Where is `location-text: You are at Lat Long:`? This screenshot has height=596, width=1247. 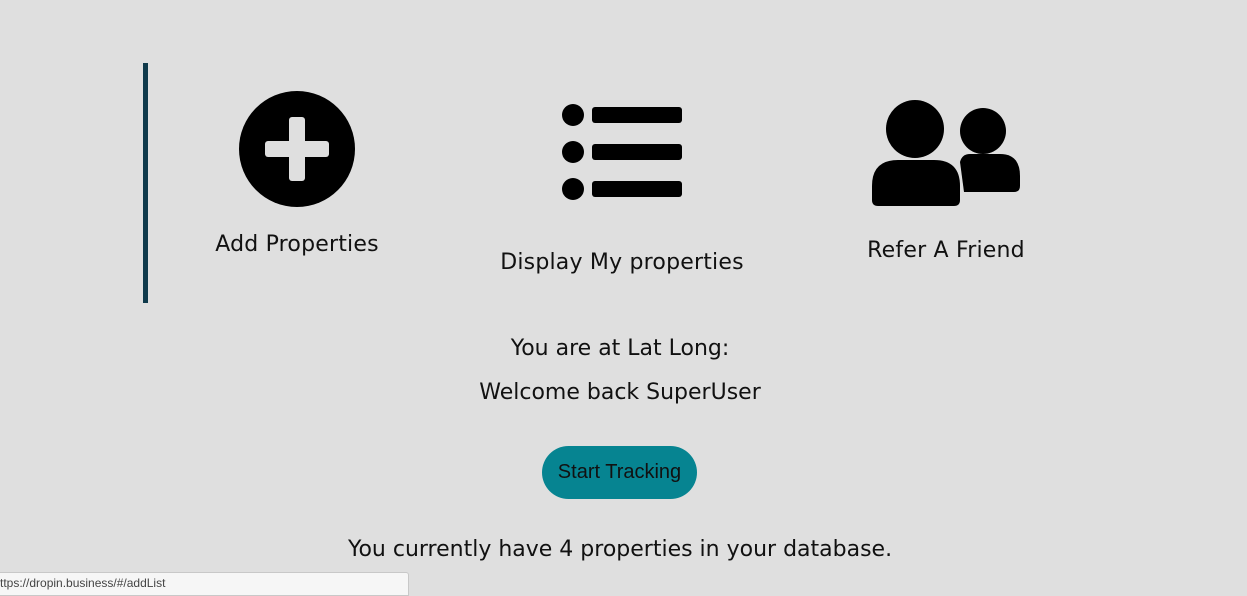 location-text: You are at Lat Long: is located at coordinates (620, 348).